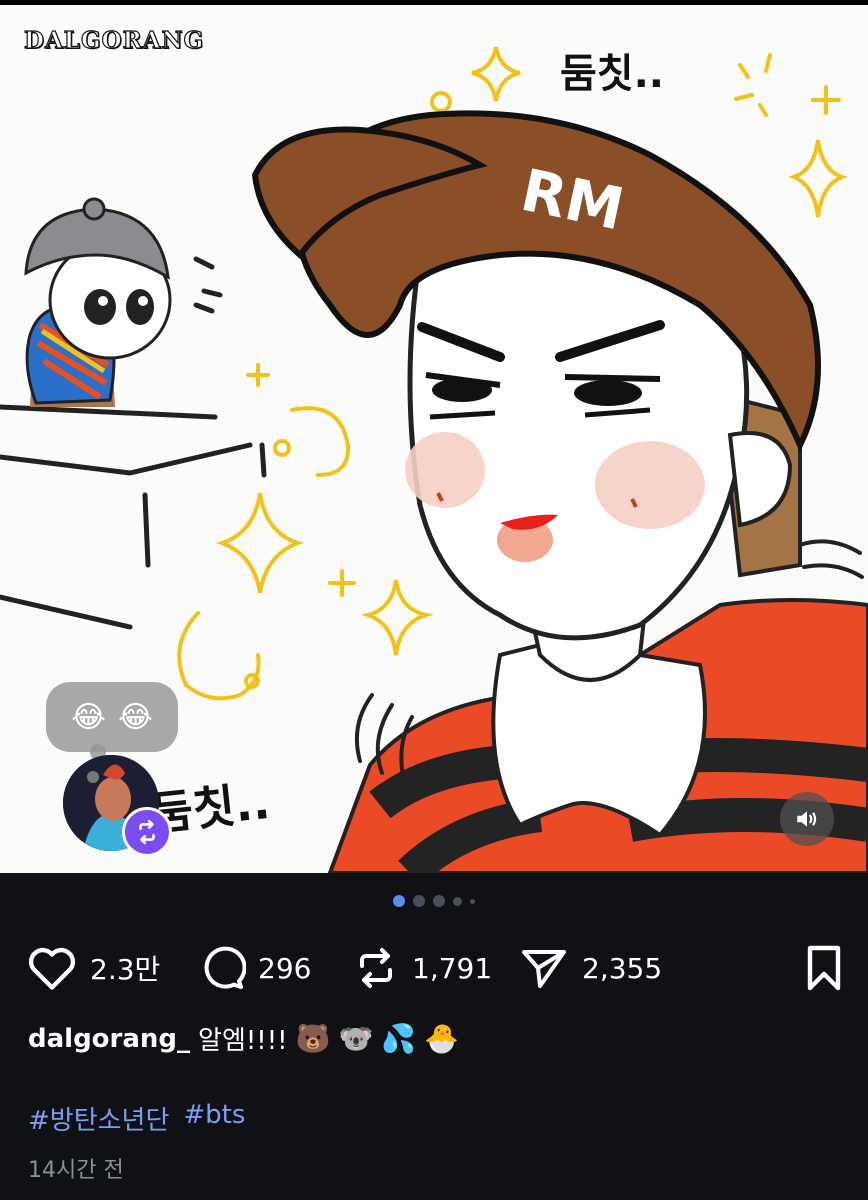  Describe the element at coordinates (114, 40) in the screenshot. I see `watermark: DALGORANG` at that location.